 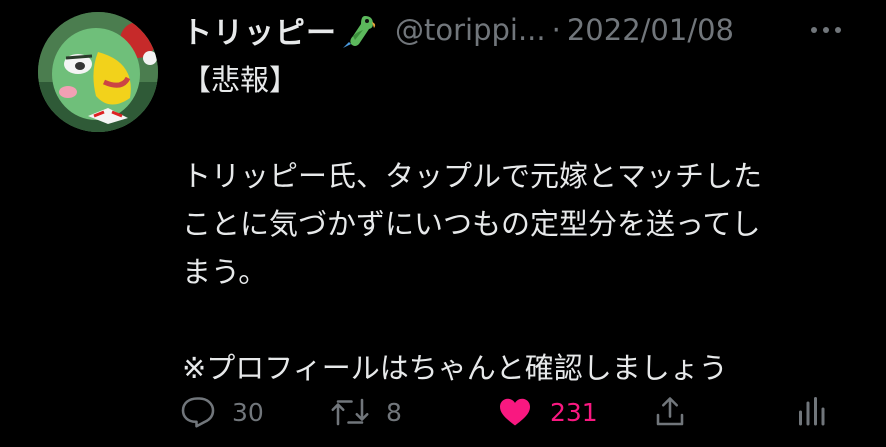 I want to click on like-button: 231, so click(x=547, y=412).